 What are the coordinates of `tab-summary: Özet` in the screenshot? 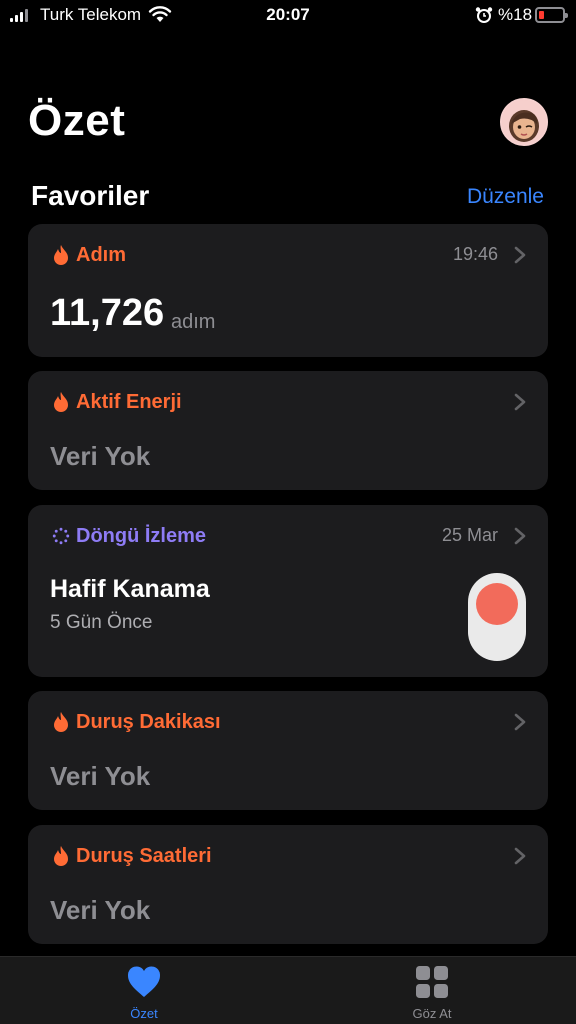 It's located at (144, 990).